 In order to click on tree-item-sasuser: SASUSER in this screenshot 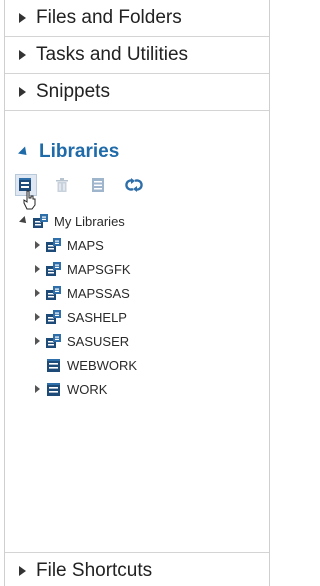, I will do `click(80, 341)`.